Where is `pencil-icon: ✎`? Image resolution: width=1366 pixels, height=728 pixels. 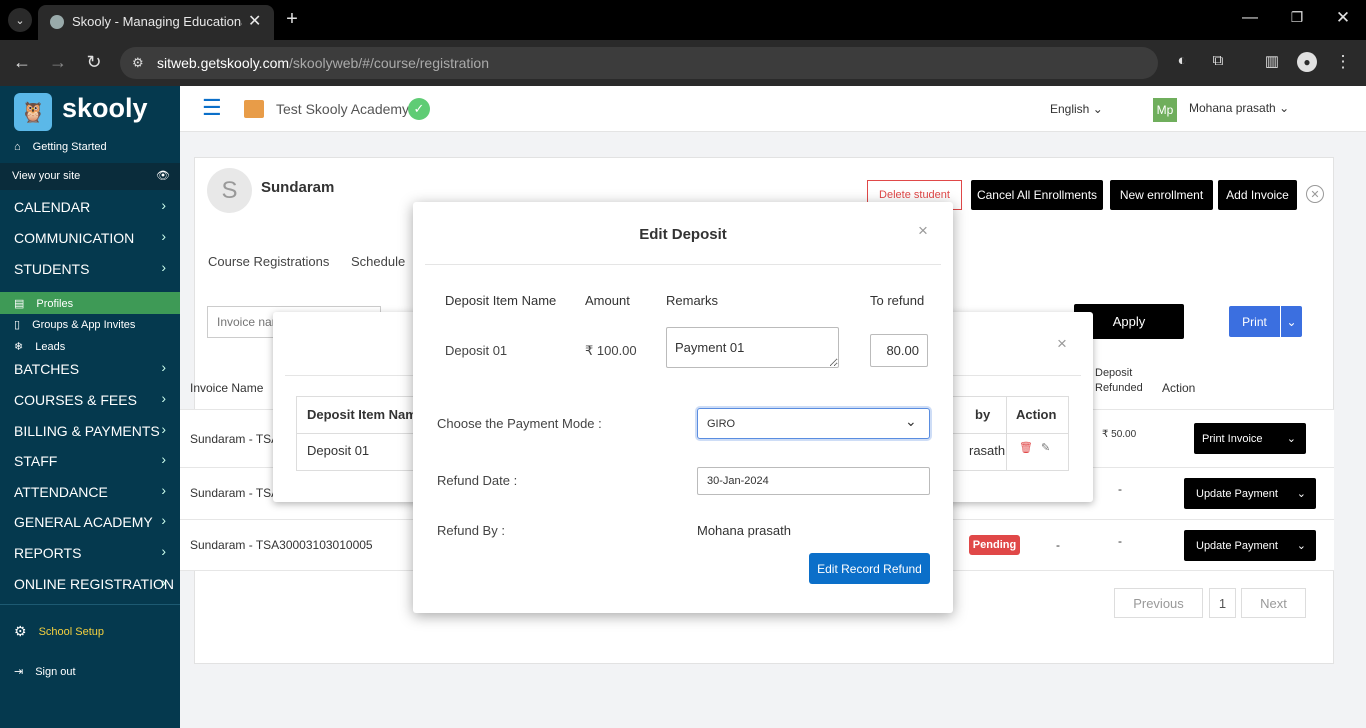
pencil-icon: ✎ is located at coordinates (1045, 447).